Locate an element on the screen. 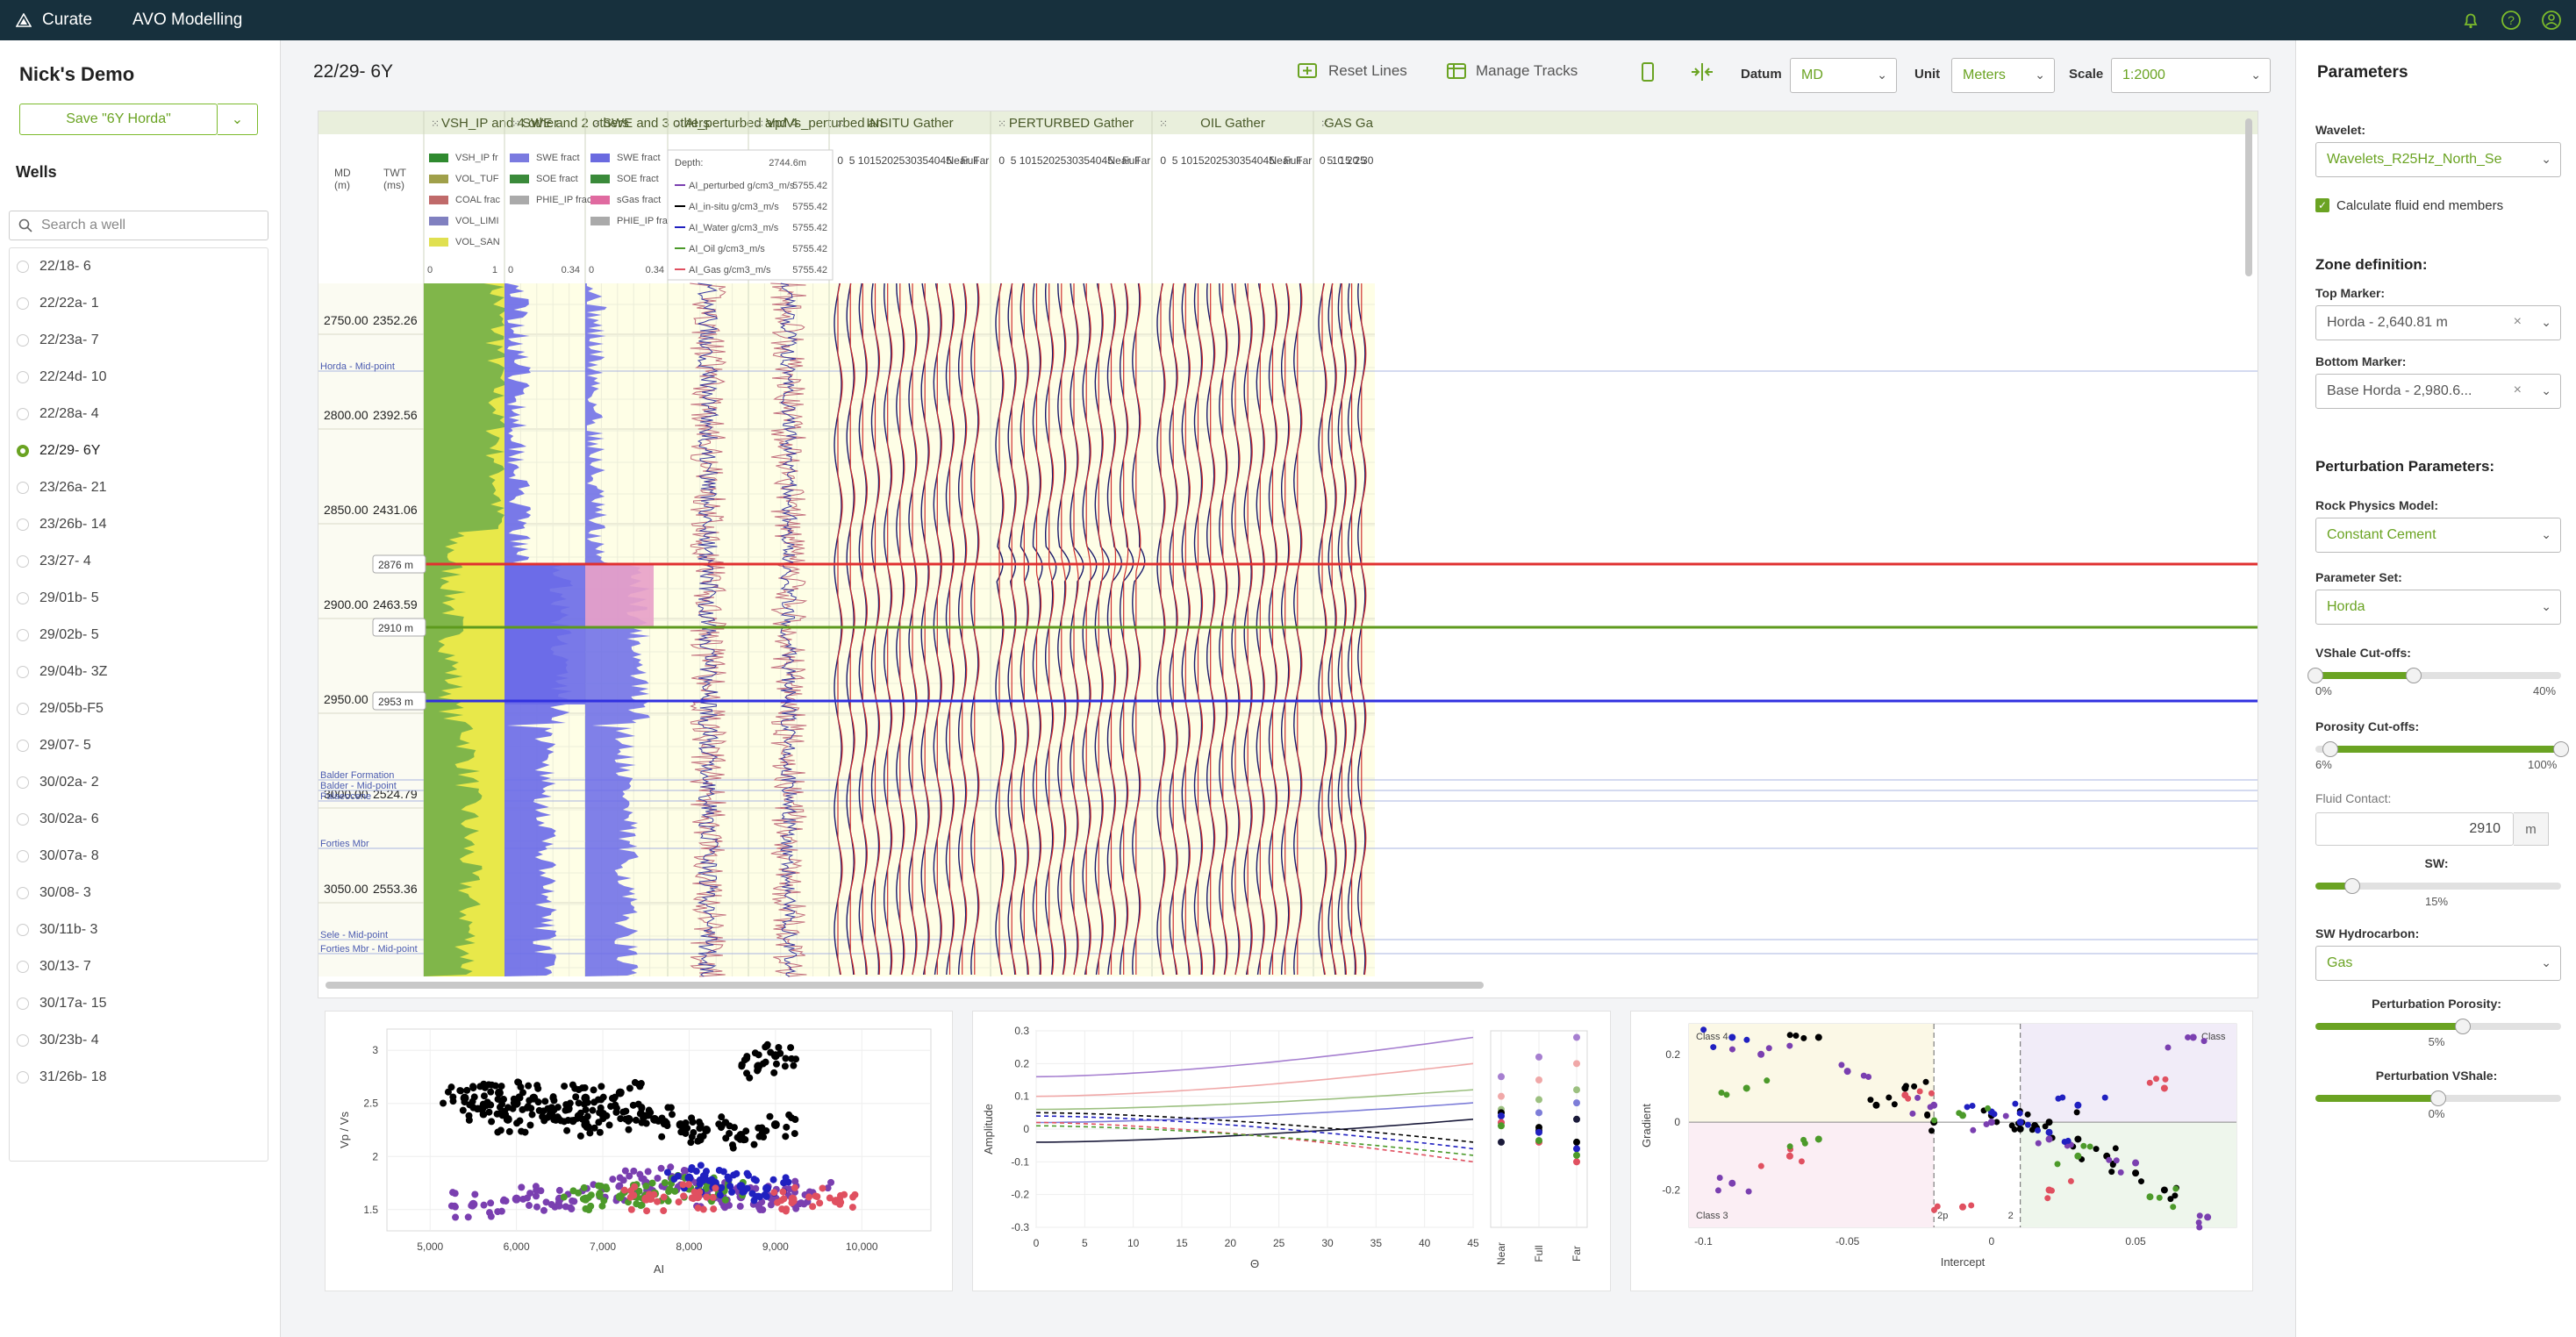 The height and width of the screenshot is (1337, 2576). well-item: 30/17a- 15 is located at coordinates (139, 1004).